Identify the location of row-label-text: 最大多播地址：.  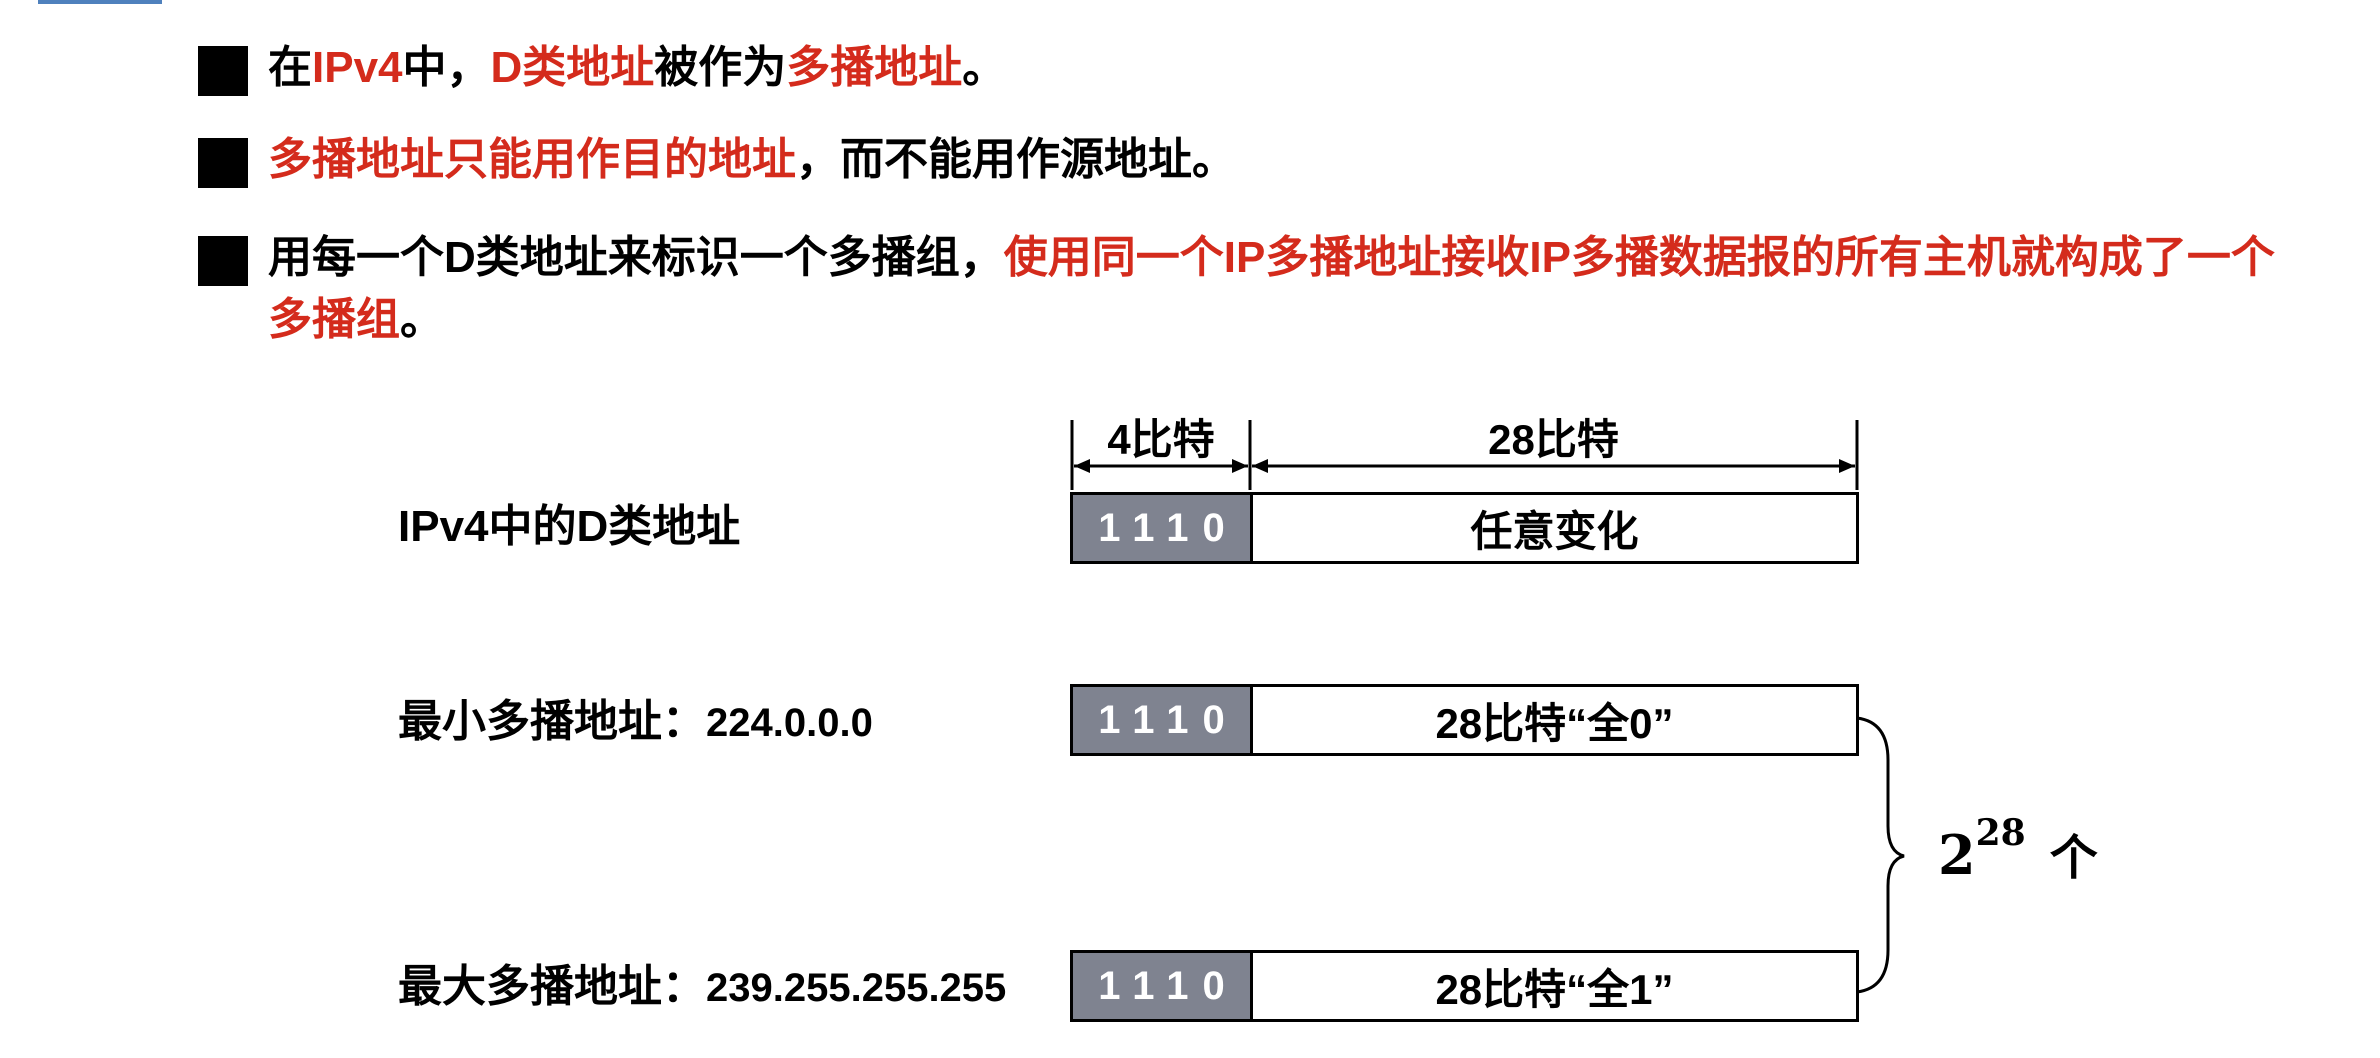
(552, 986).